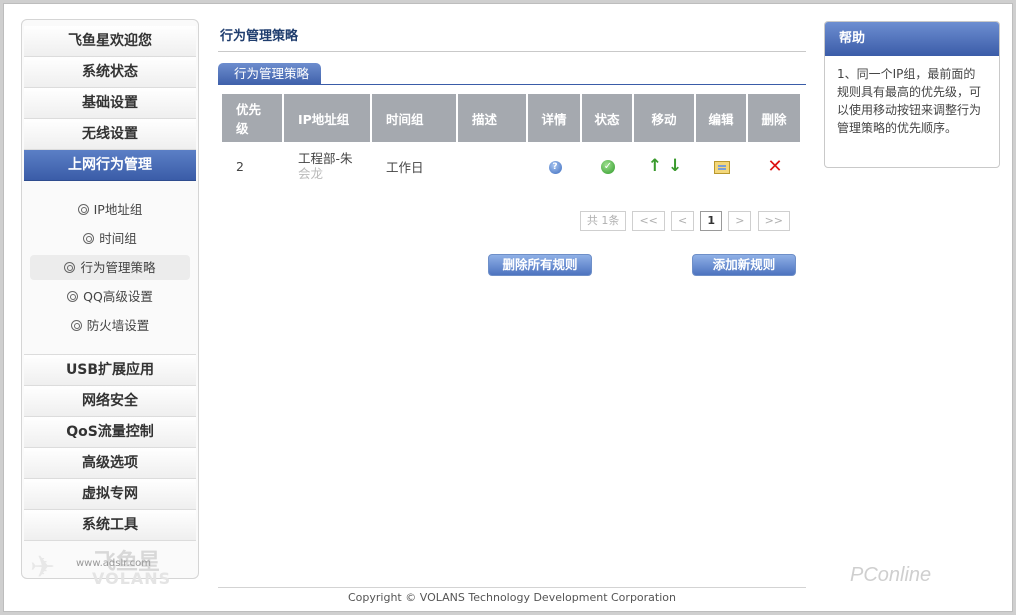 The height and width of the screenshot is (615, 1016). Describe the element at coordinates (415, 166) in the screenshot. I see `cell-time-group: 工作日` at that location.